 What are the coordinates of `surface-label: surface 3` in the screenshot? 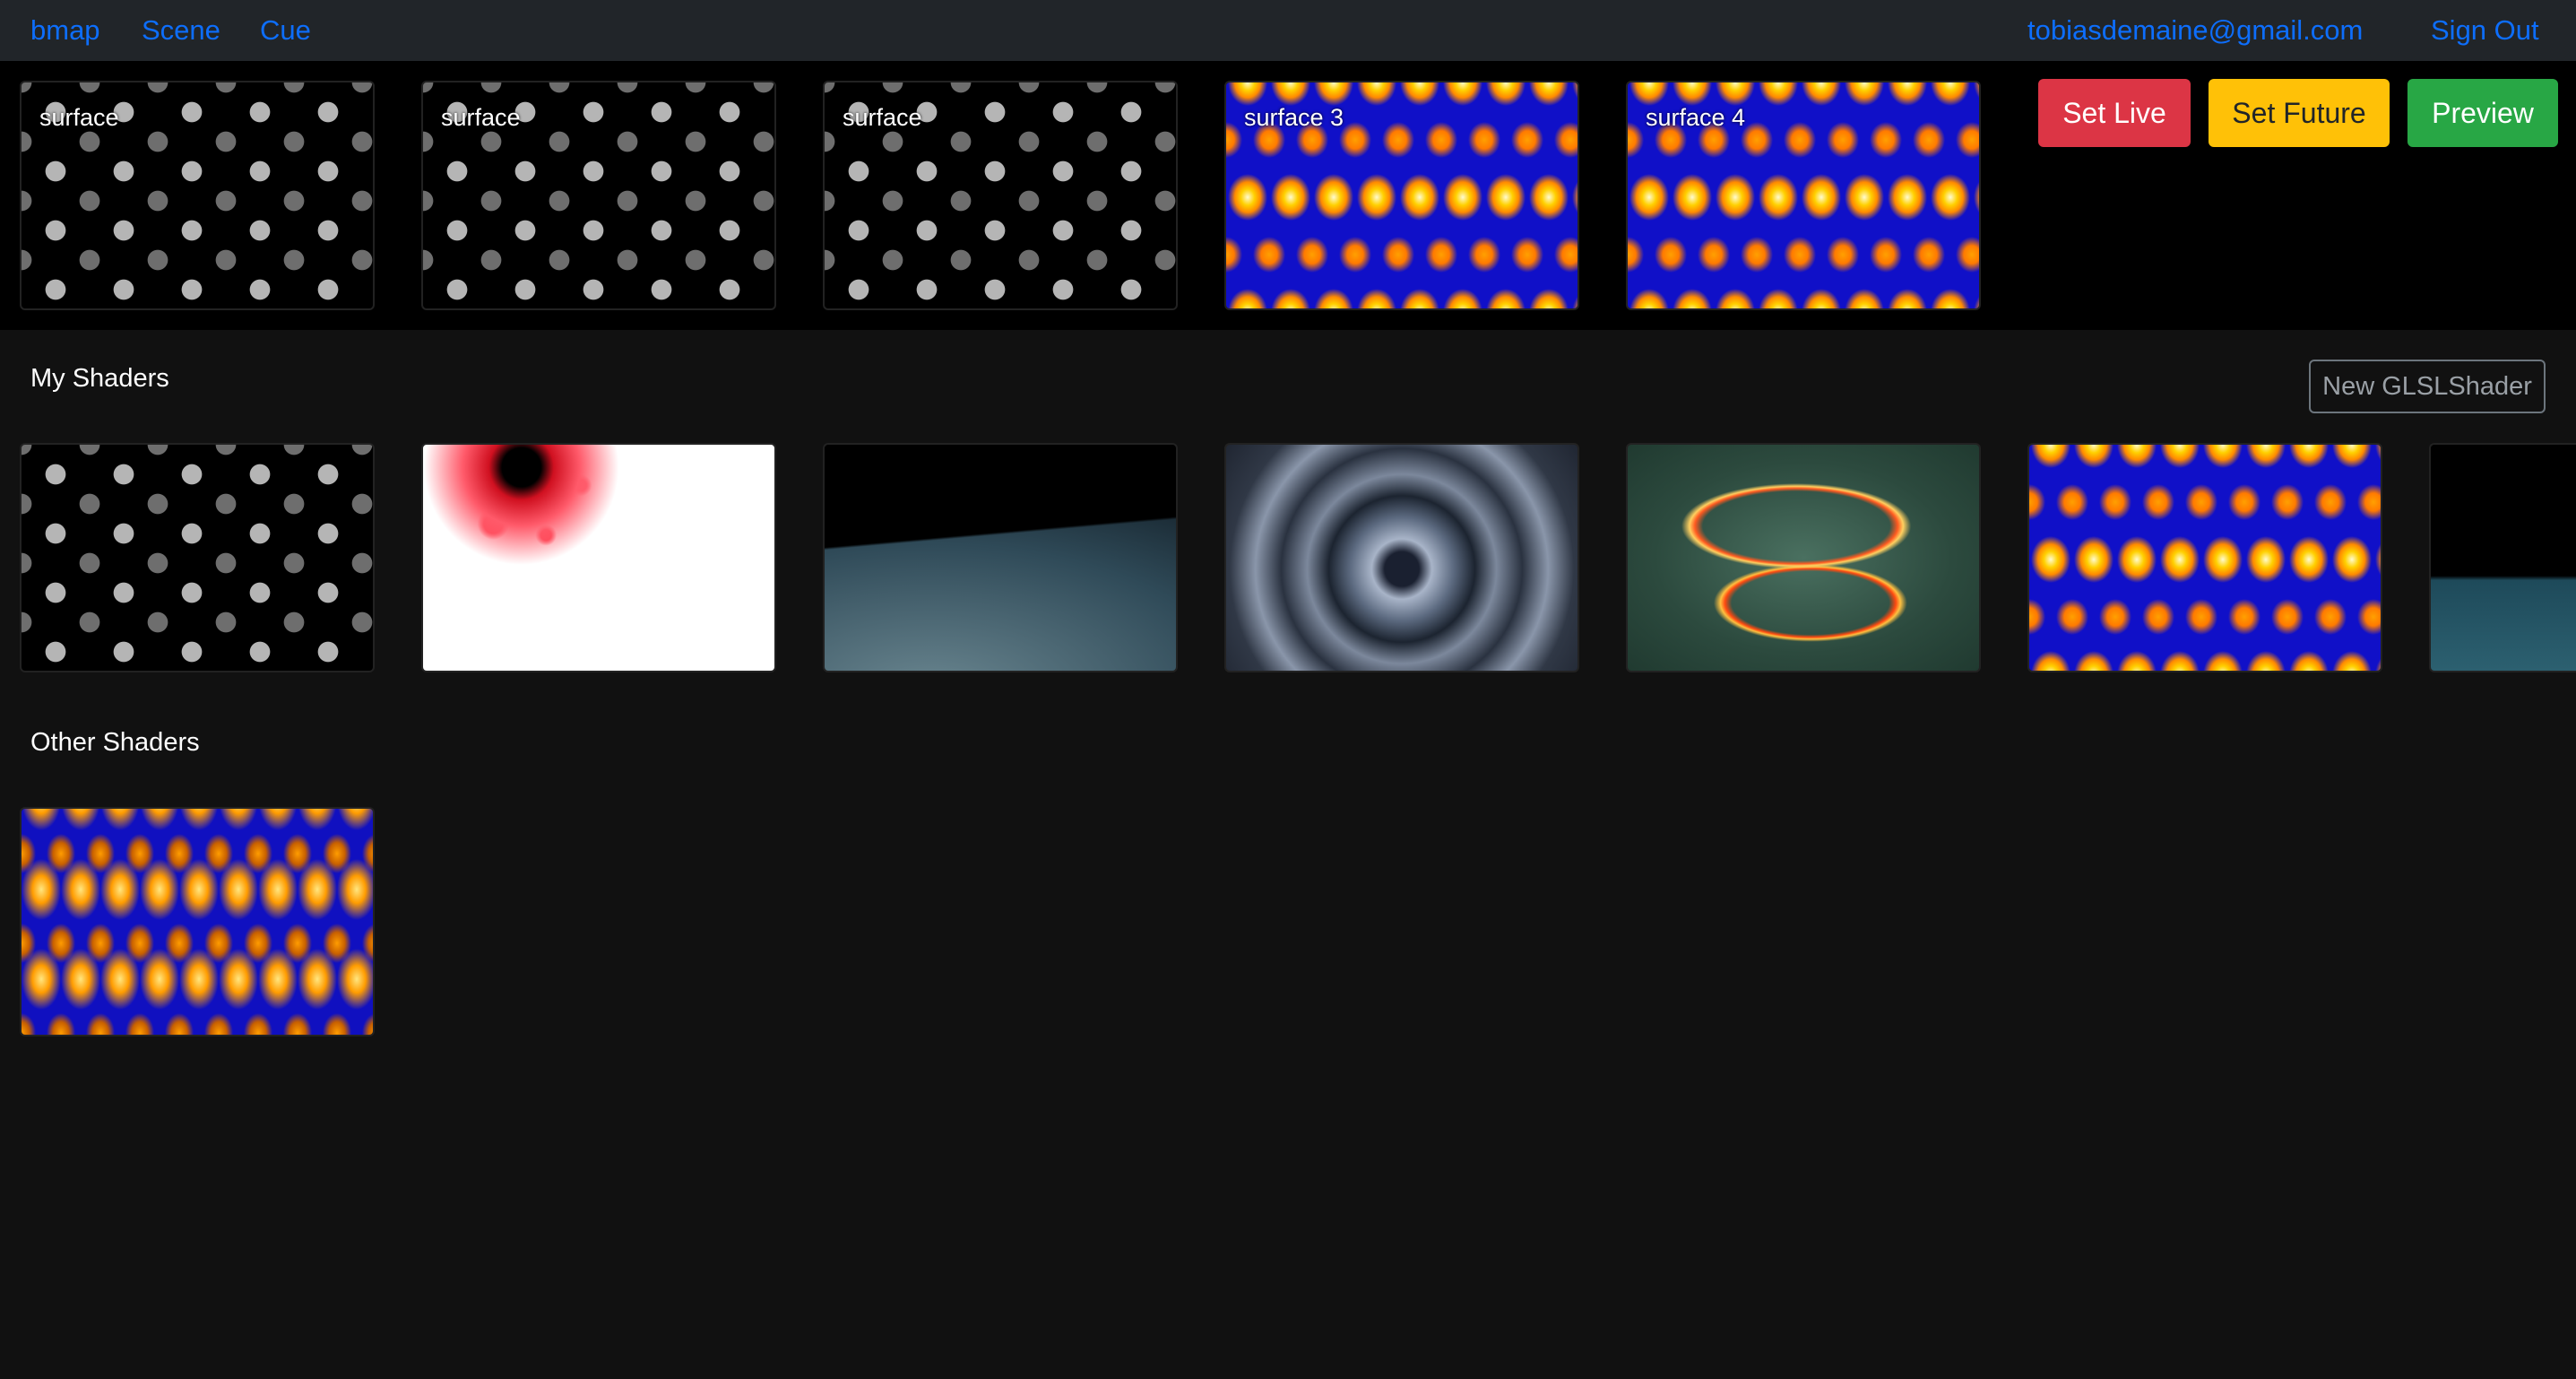 It's located at (1294, 118).